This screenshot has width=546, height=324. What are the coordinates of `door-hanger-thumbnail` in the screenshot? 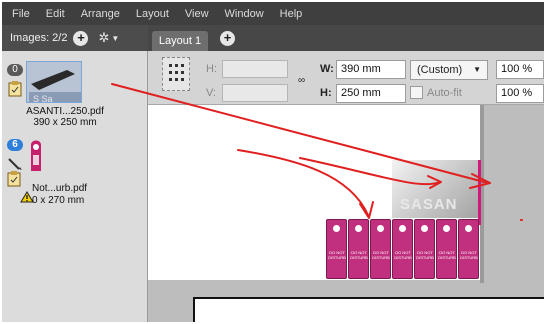 It's located at (36, 155).